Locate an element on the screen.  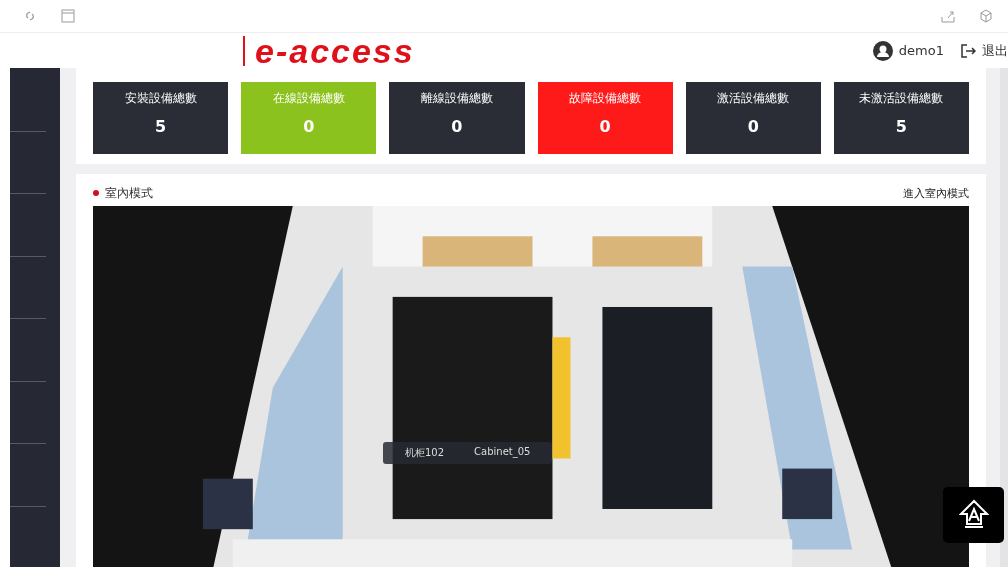
section-title: 室內模式 is located at coordinates (129, 193).